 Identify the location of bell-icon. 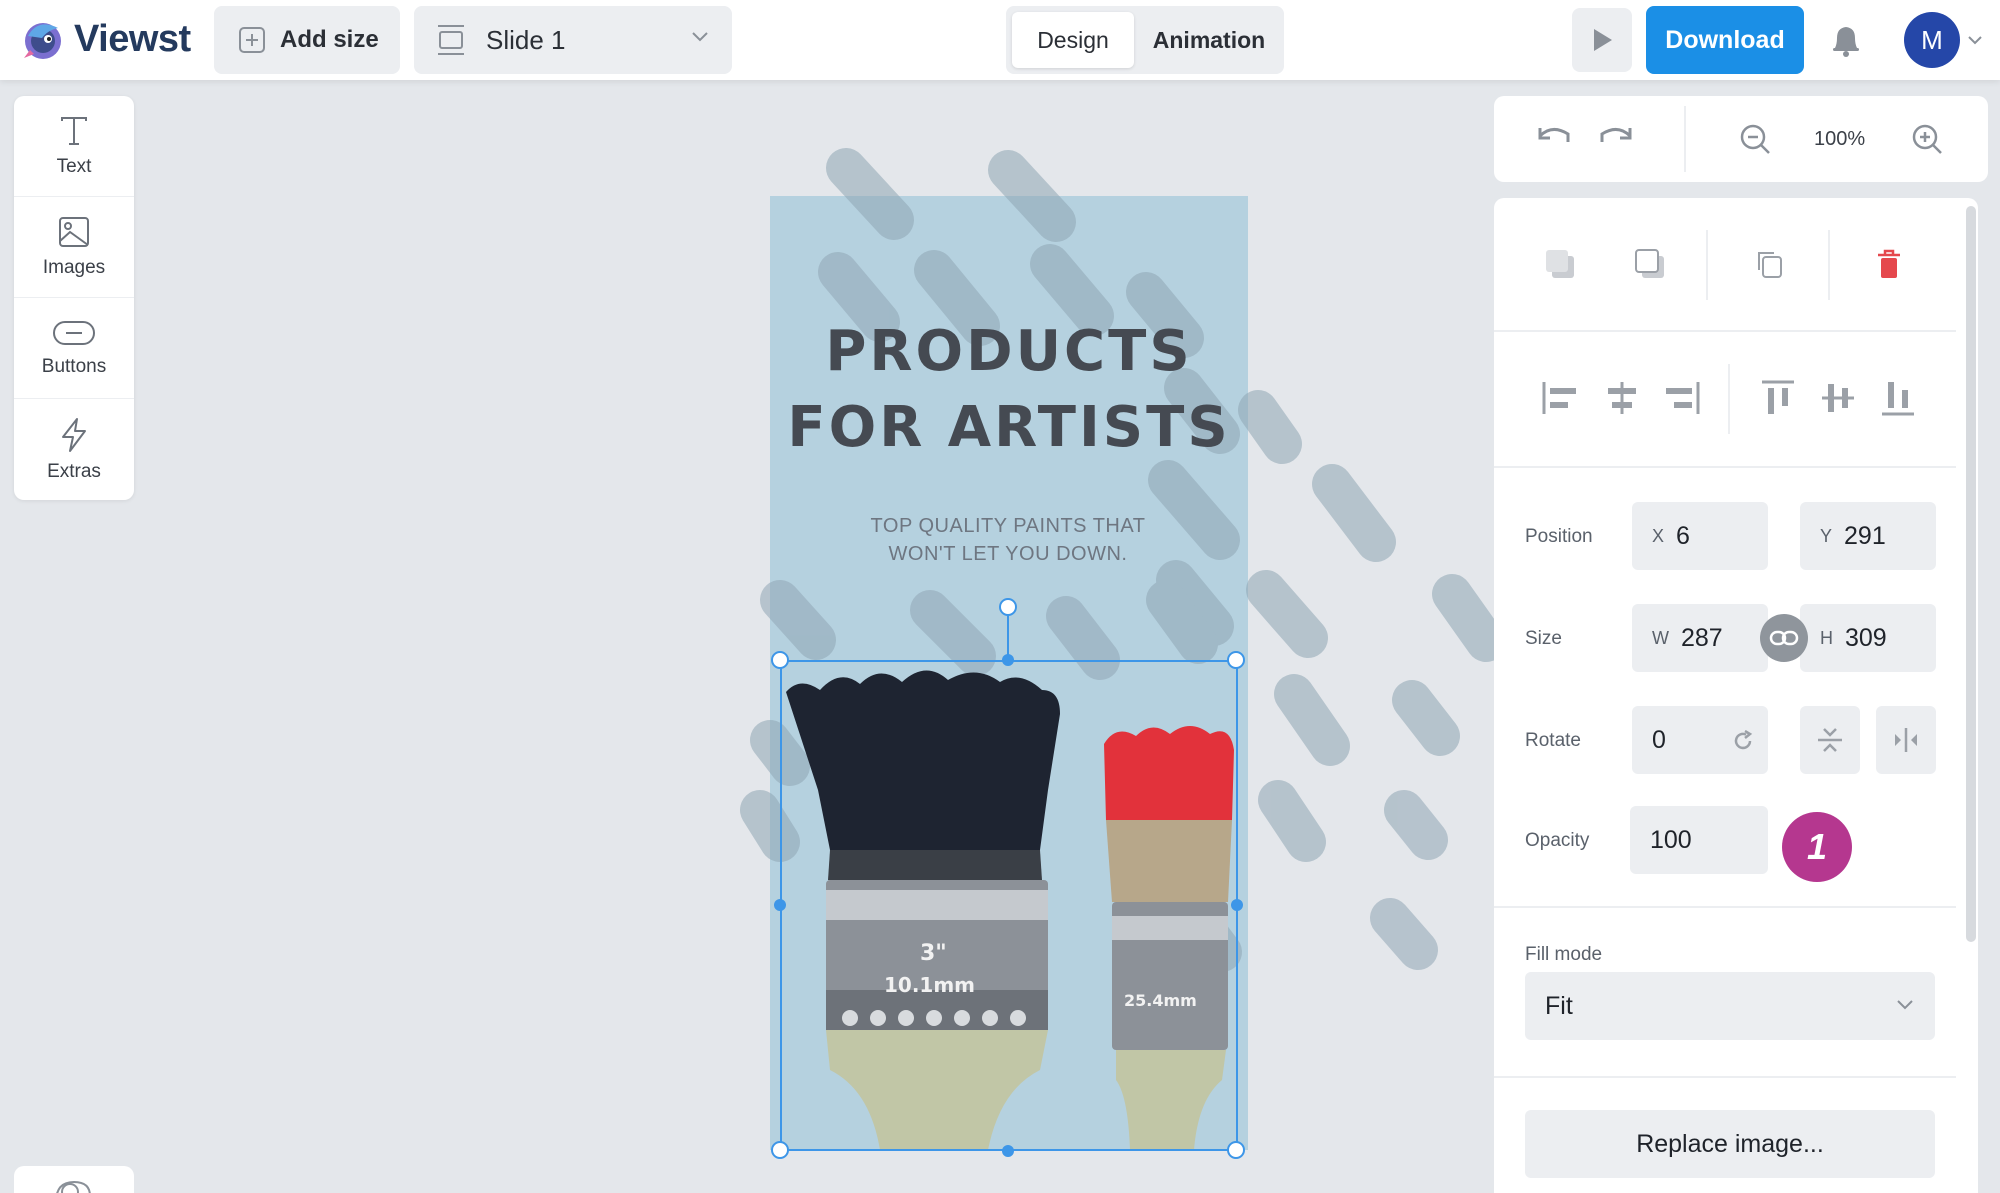
(1846, 42).